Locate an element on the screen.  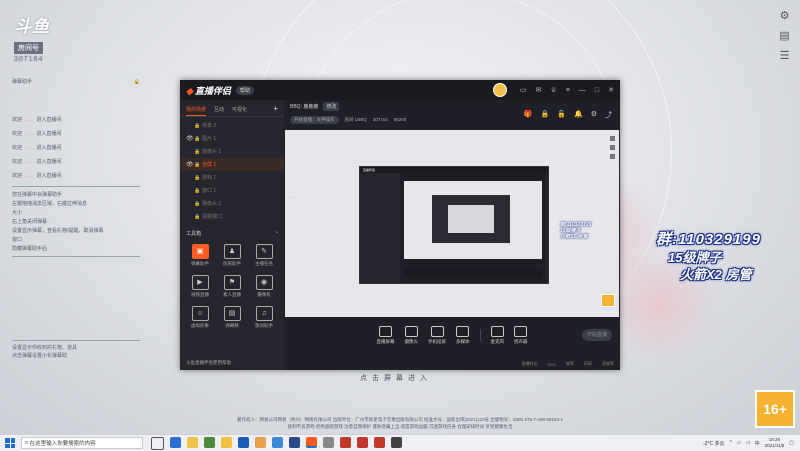
tool-item: ♫ 歌词助手 is located at coordinates (264, 317).